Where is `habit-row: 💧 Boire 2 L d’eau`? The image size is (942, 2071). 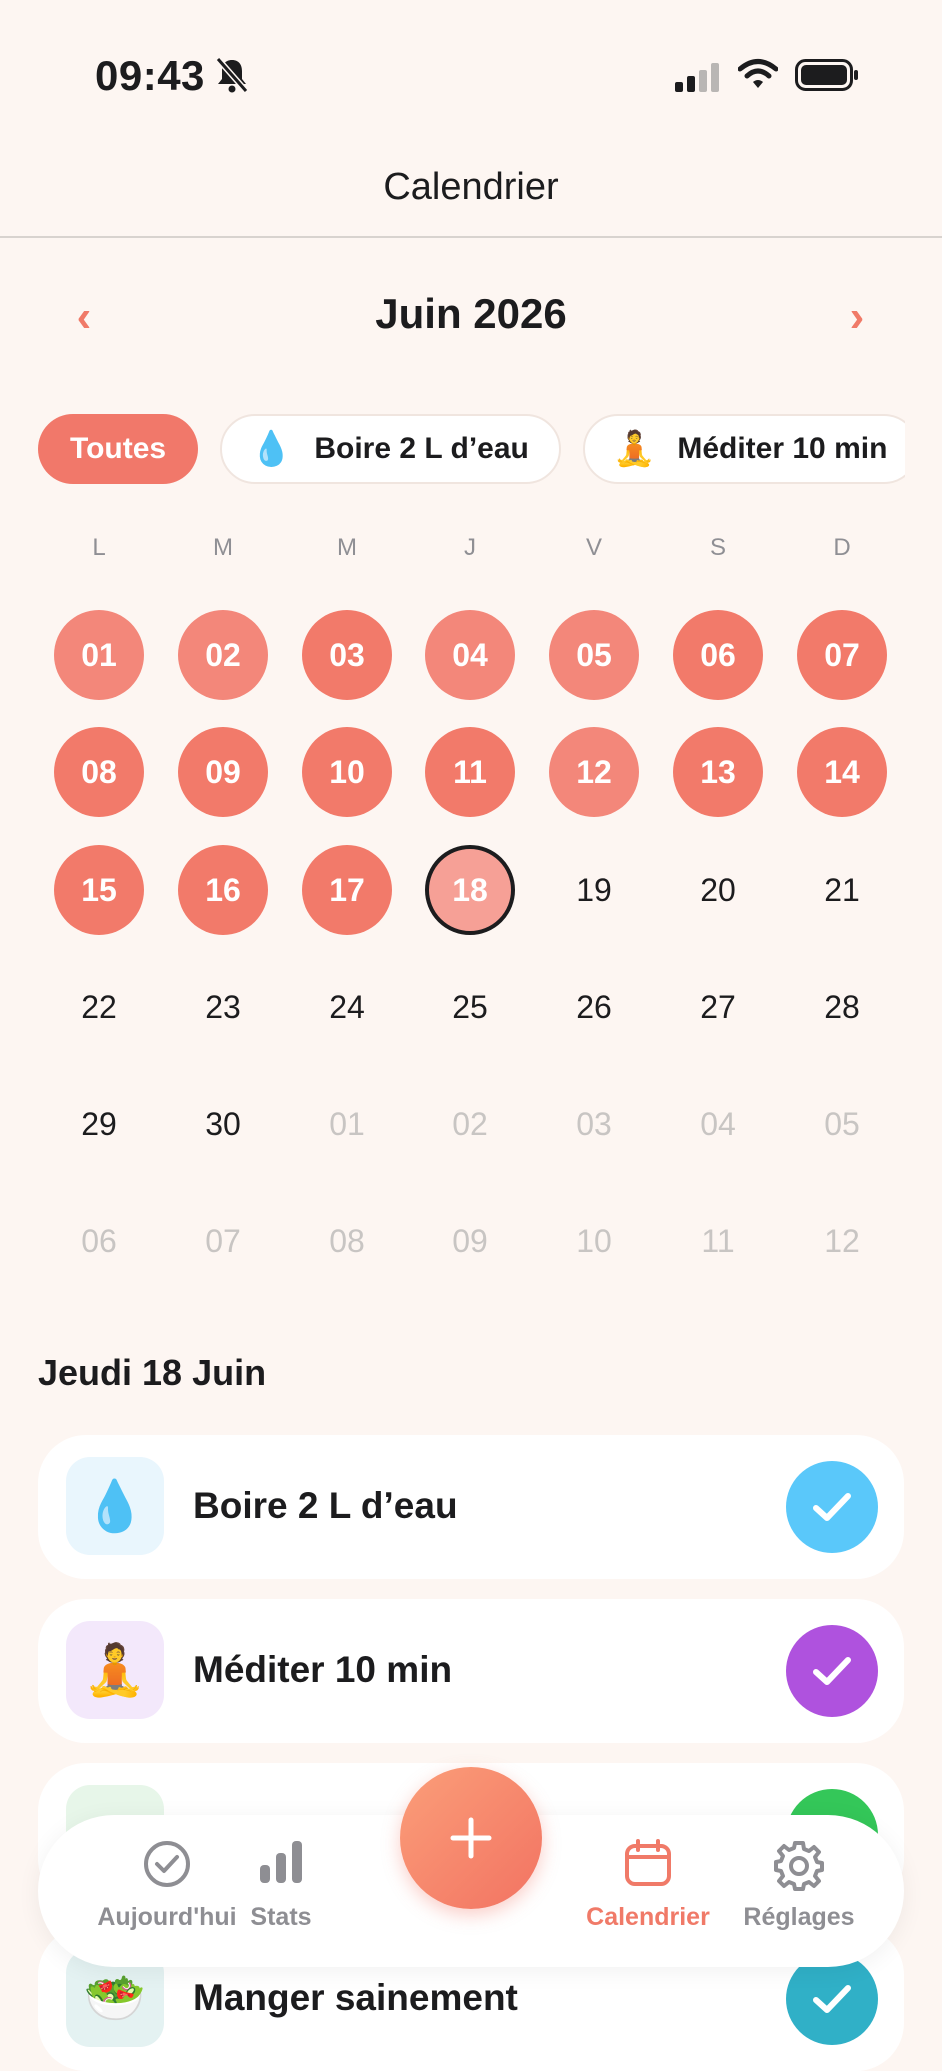 habit-row: 💧 Boire 2 L d’eau is located at coordinates (471, 1507).